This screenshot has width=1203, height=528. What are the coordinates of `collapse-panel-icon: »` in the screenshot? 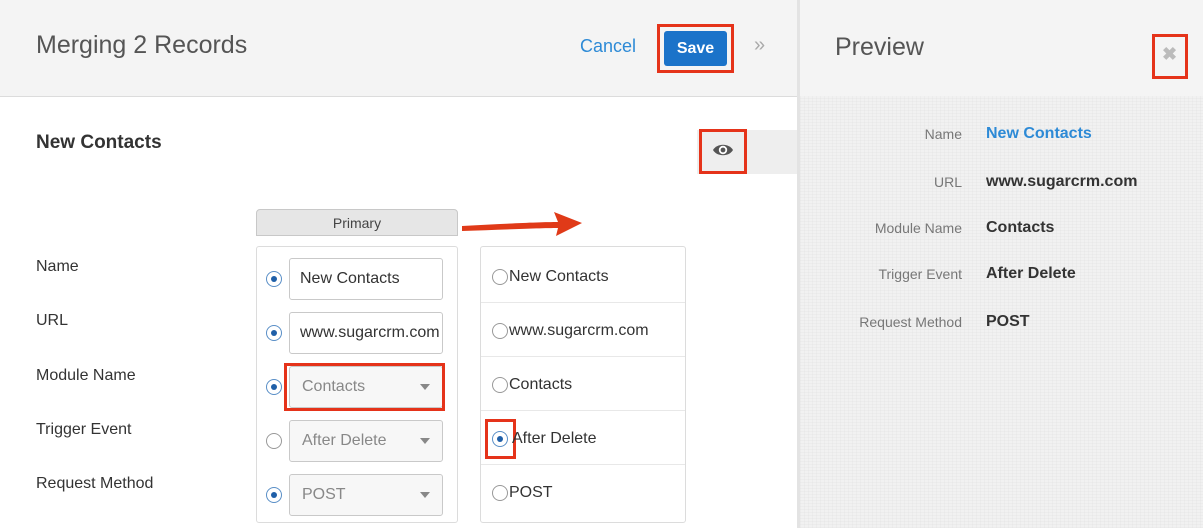 It's located at (759, 45).